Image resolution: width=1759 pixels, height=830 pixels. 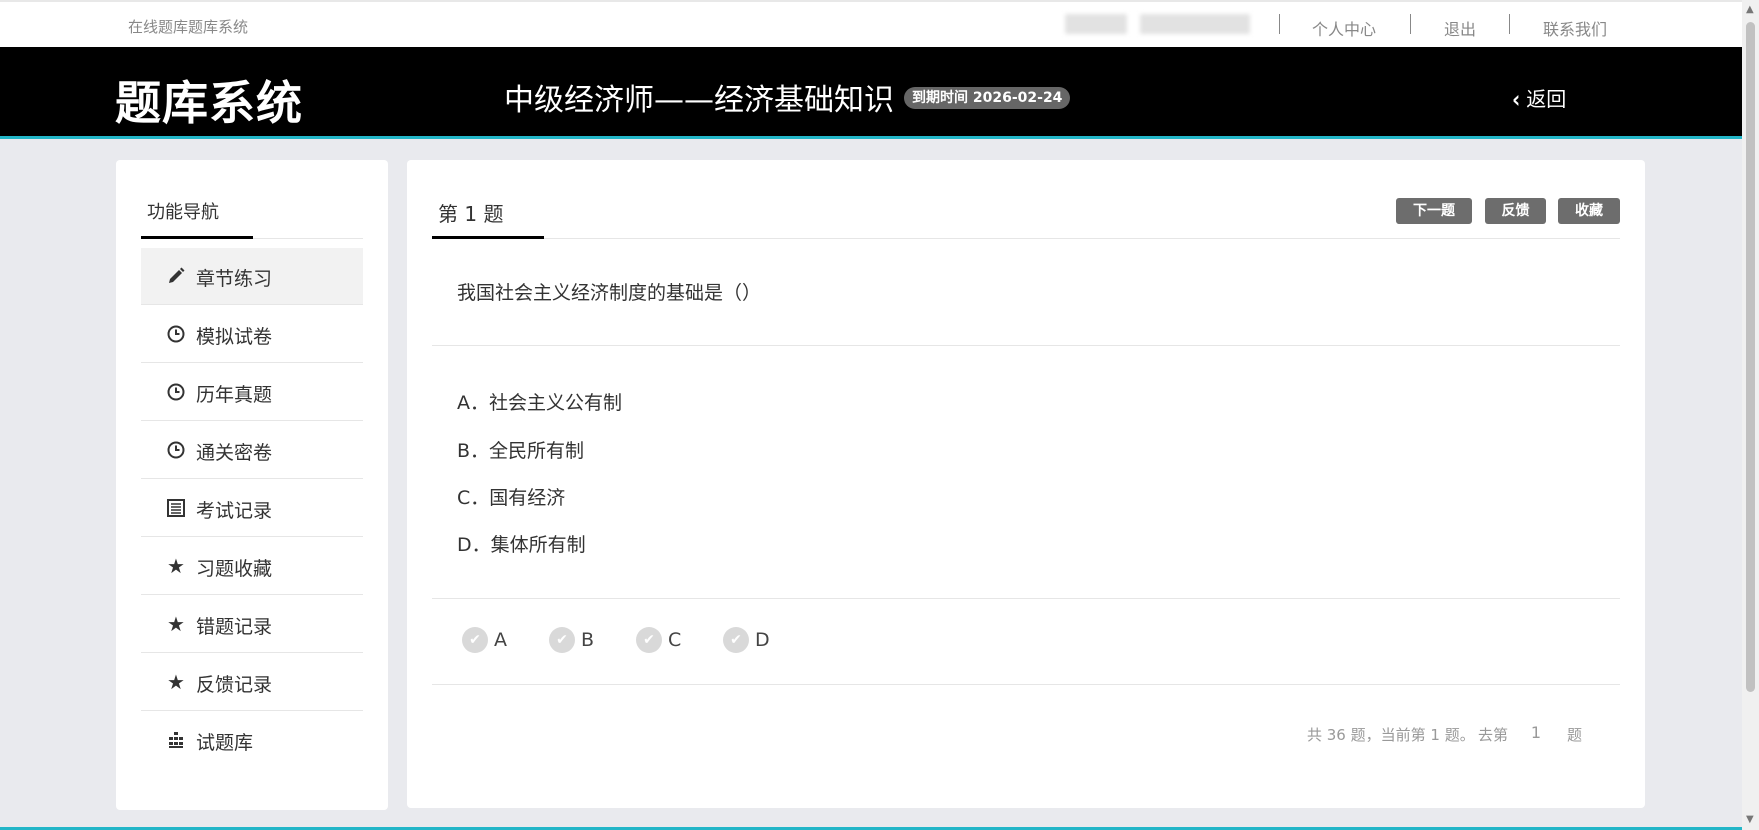 I want to click on logo: 题库系统, so click(x=209, y=100).